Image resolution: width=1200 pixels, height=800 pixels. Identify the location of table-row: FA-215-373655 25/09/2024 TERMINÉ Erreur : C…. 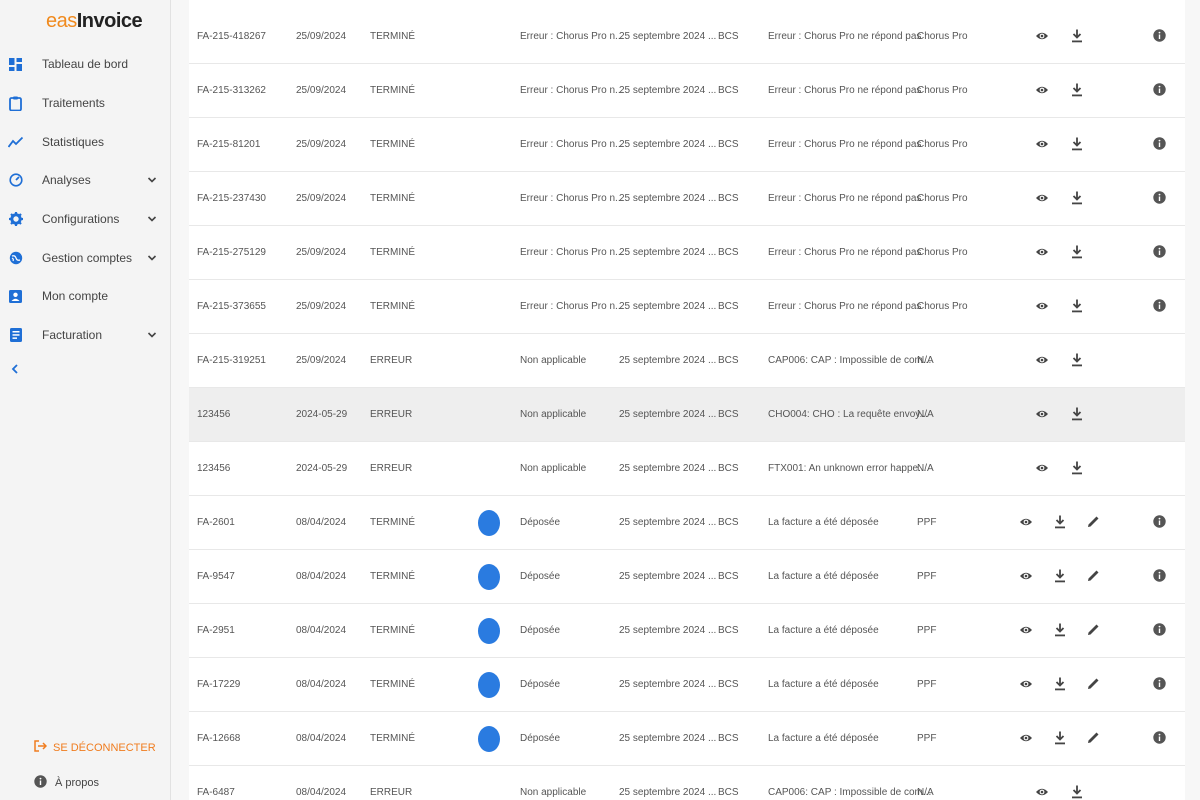
(687, 307).